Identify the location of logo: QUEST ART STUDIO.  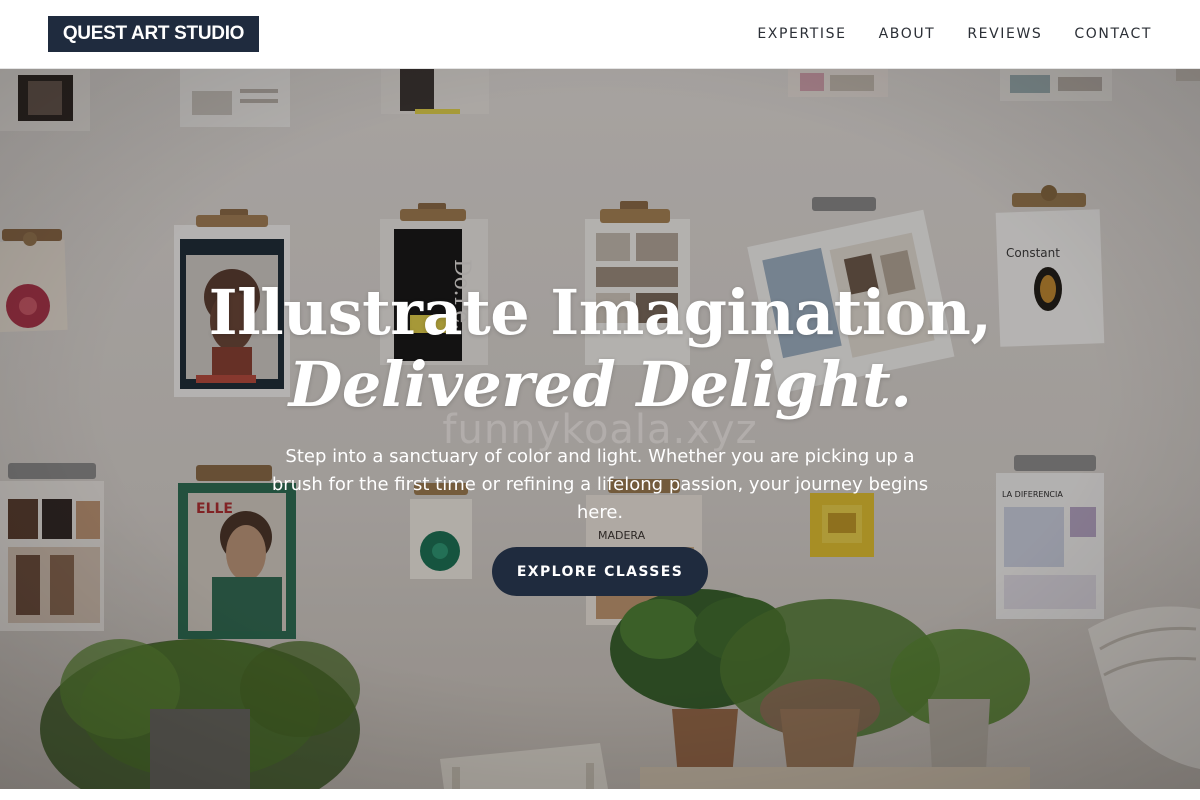
(153, 34).